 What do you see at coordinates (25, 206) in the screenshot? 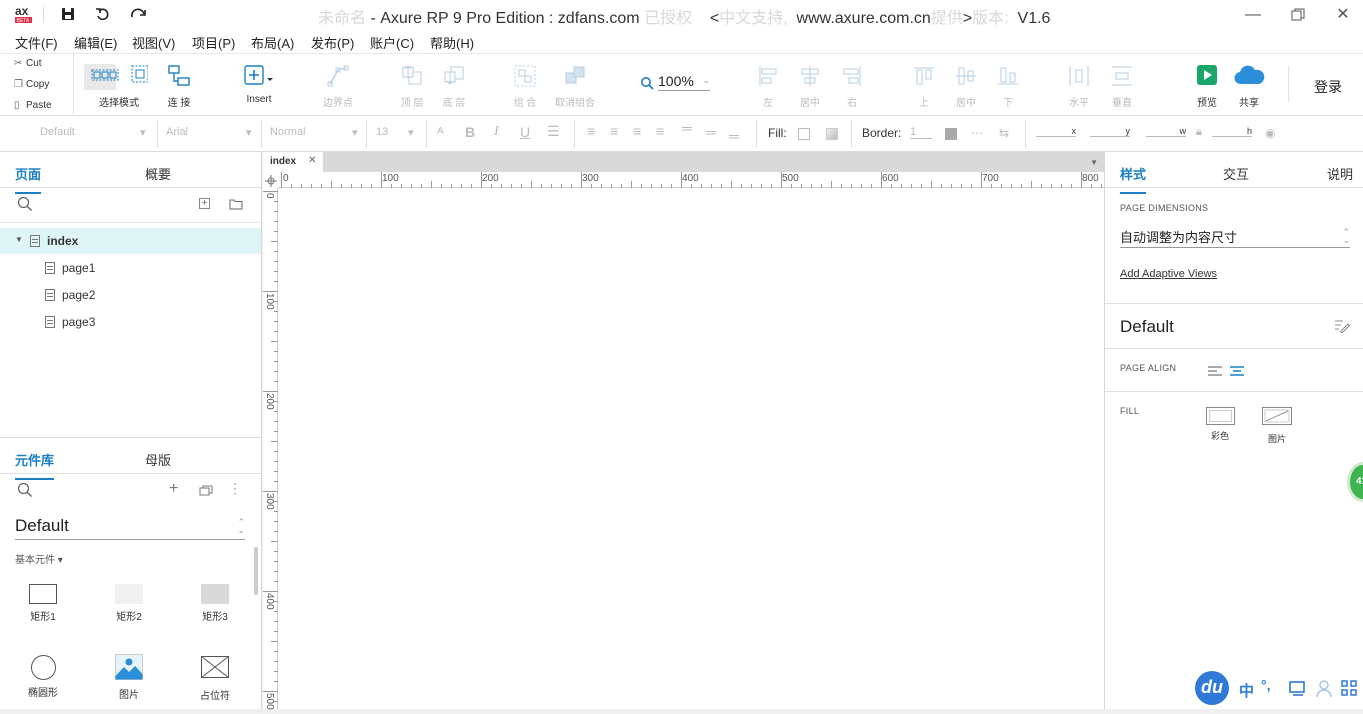
I see `pages-search-icon` at bounding box center [25, 206].